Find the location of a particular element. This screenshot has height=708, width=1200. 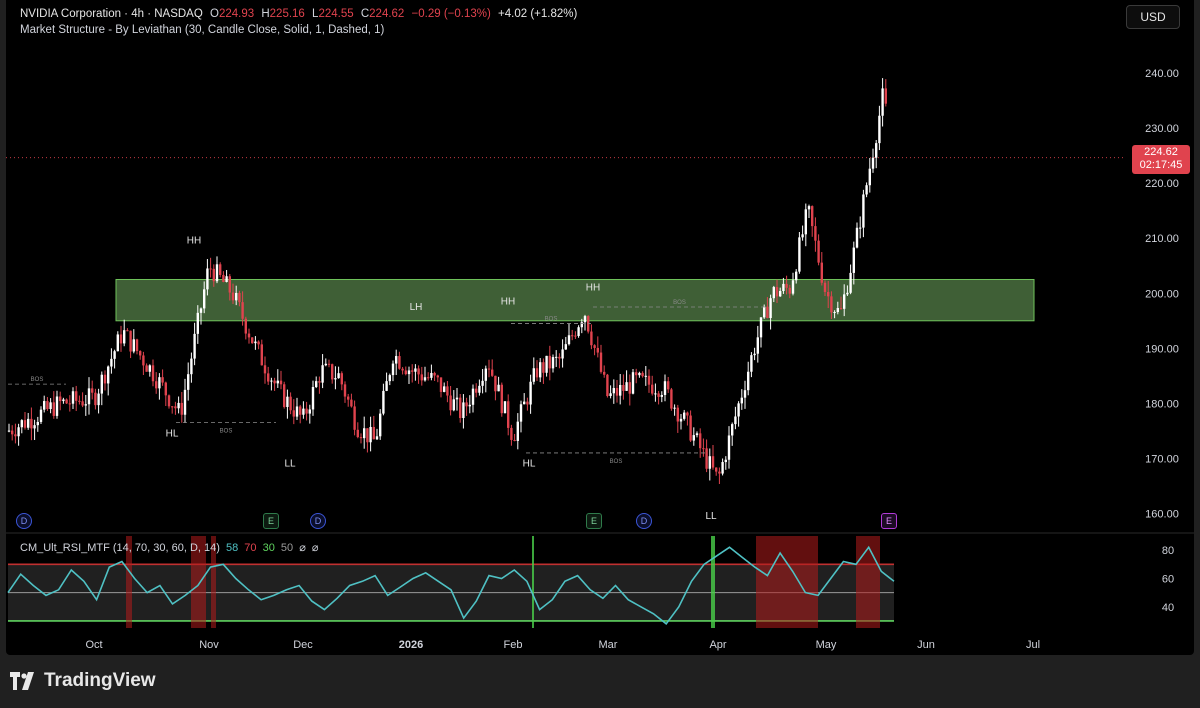

change-extended: +4.02 (+1.82%) is located at coordinates (538, 14).